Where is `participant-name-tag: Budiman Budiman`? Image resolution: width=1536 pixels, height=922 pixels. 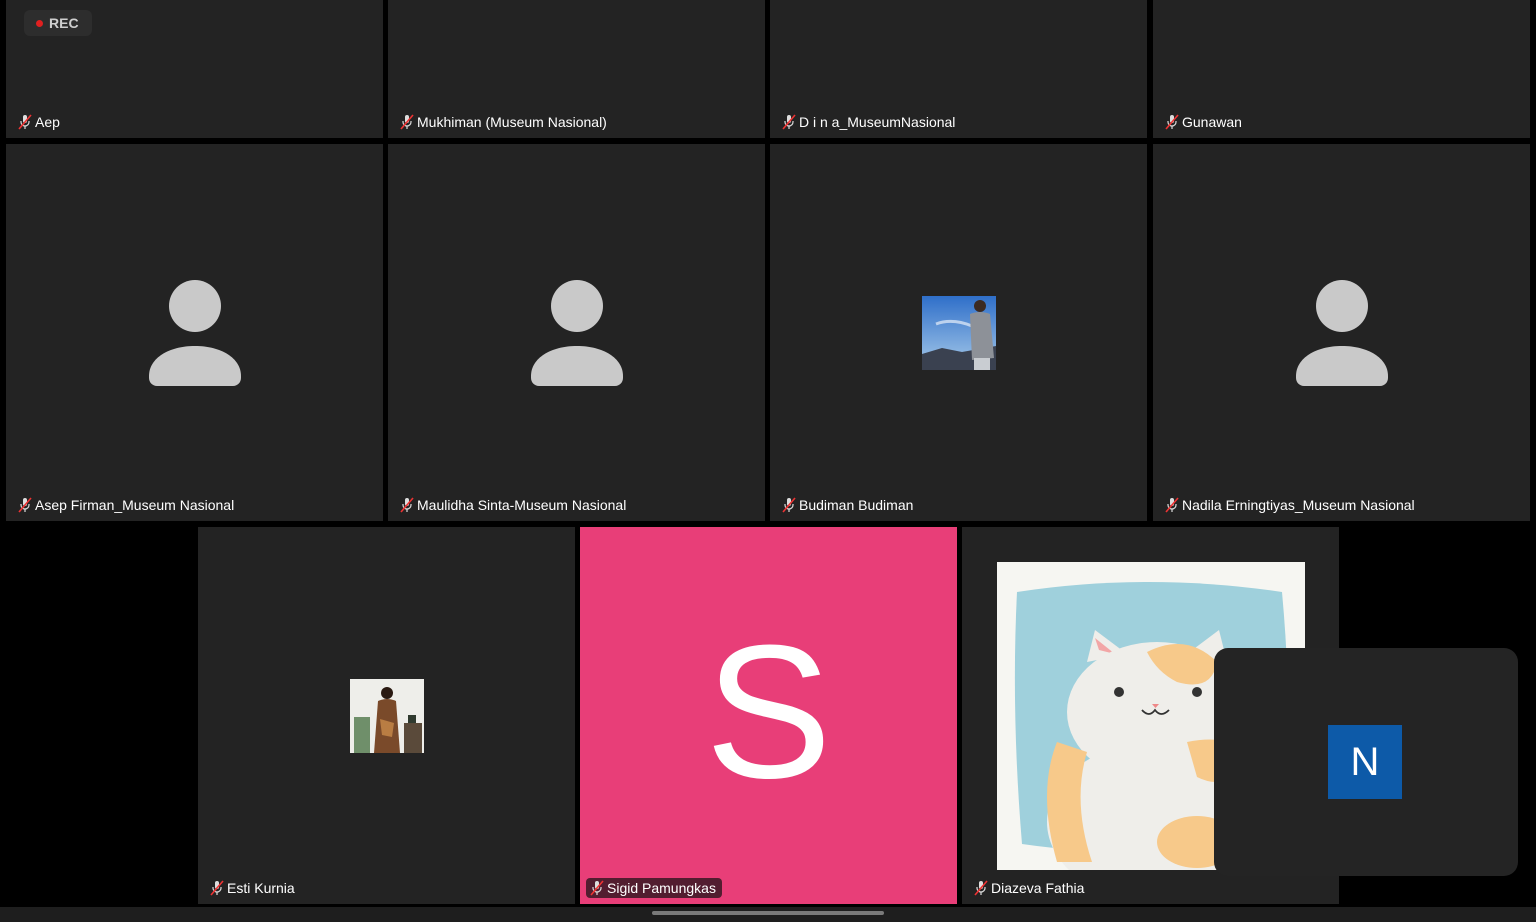
participant-name-tag: Budiman Budiman is located at coordinates (848, 505).